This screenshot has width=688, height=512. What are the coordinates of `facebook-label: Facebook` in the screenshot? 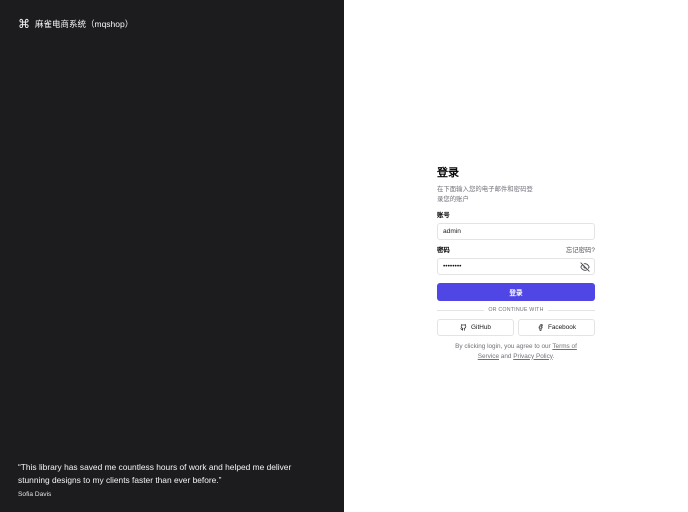 It's located at (562, 327).